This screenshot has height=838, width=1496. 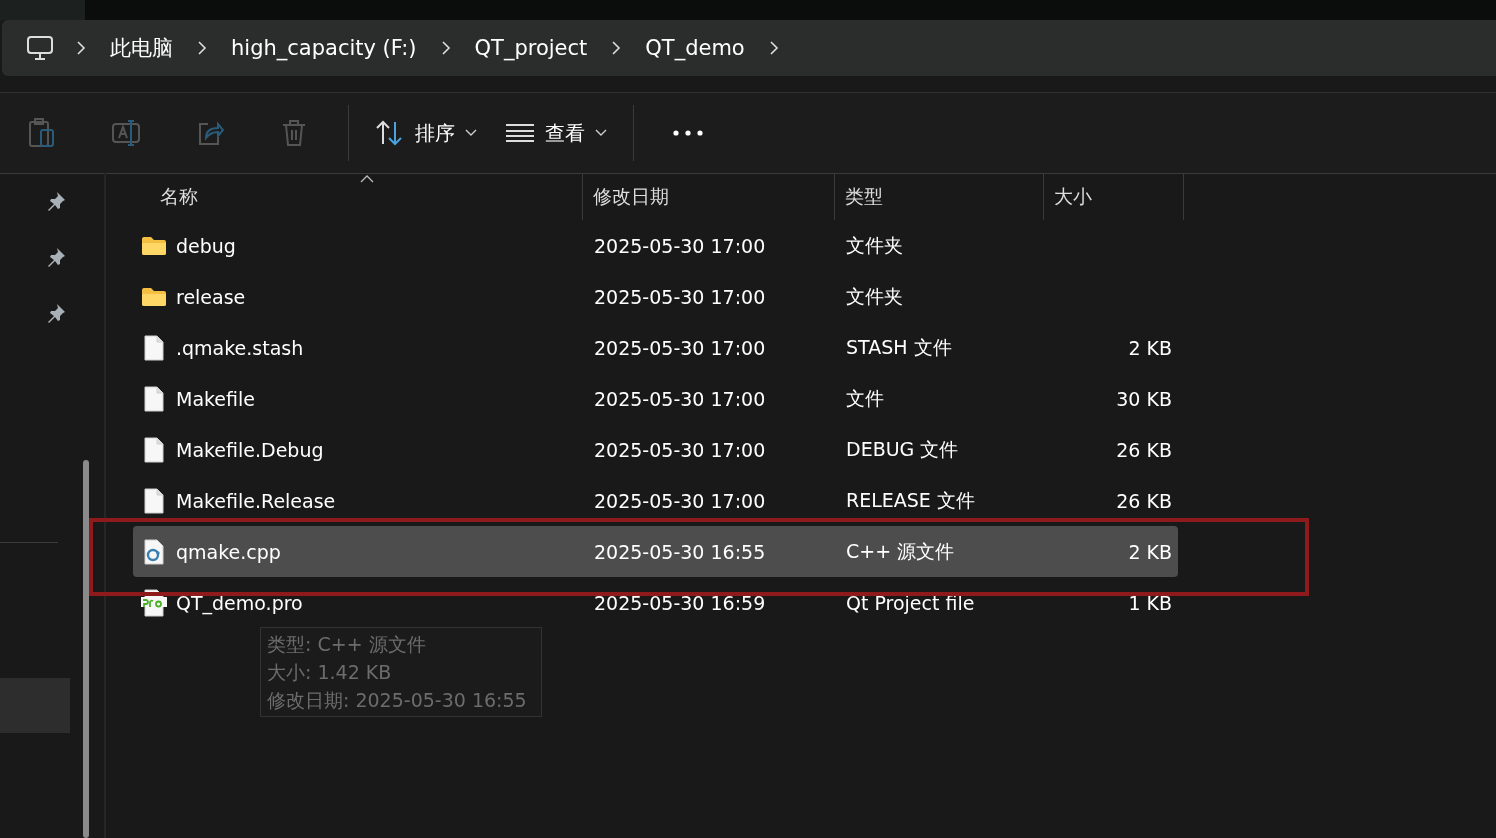 I want to click on column-header: 修改日期, so click(x=709, y=196).